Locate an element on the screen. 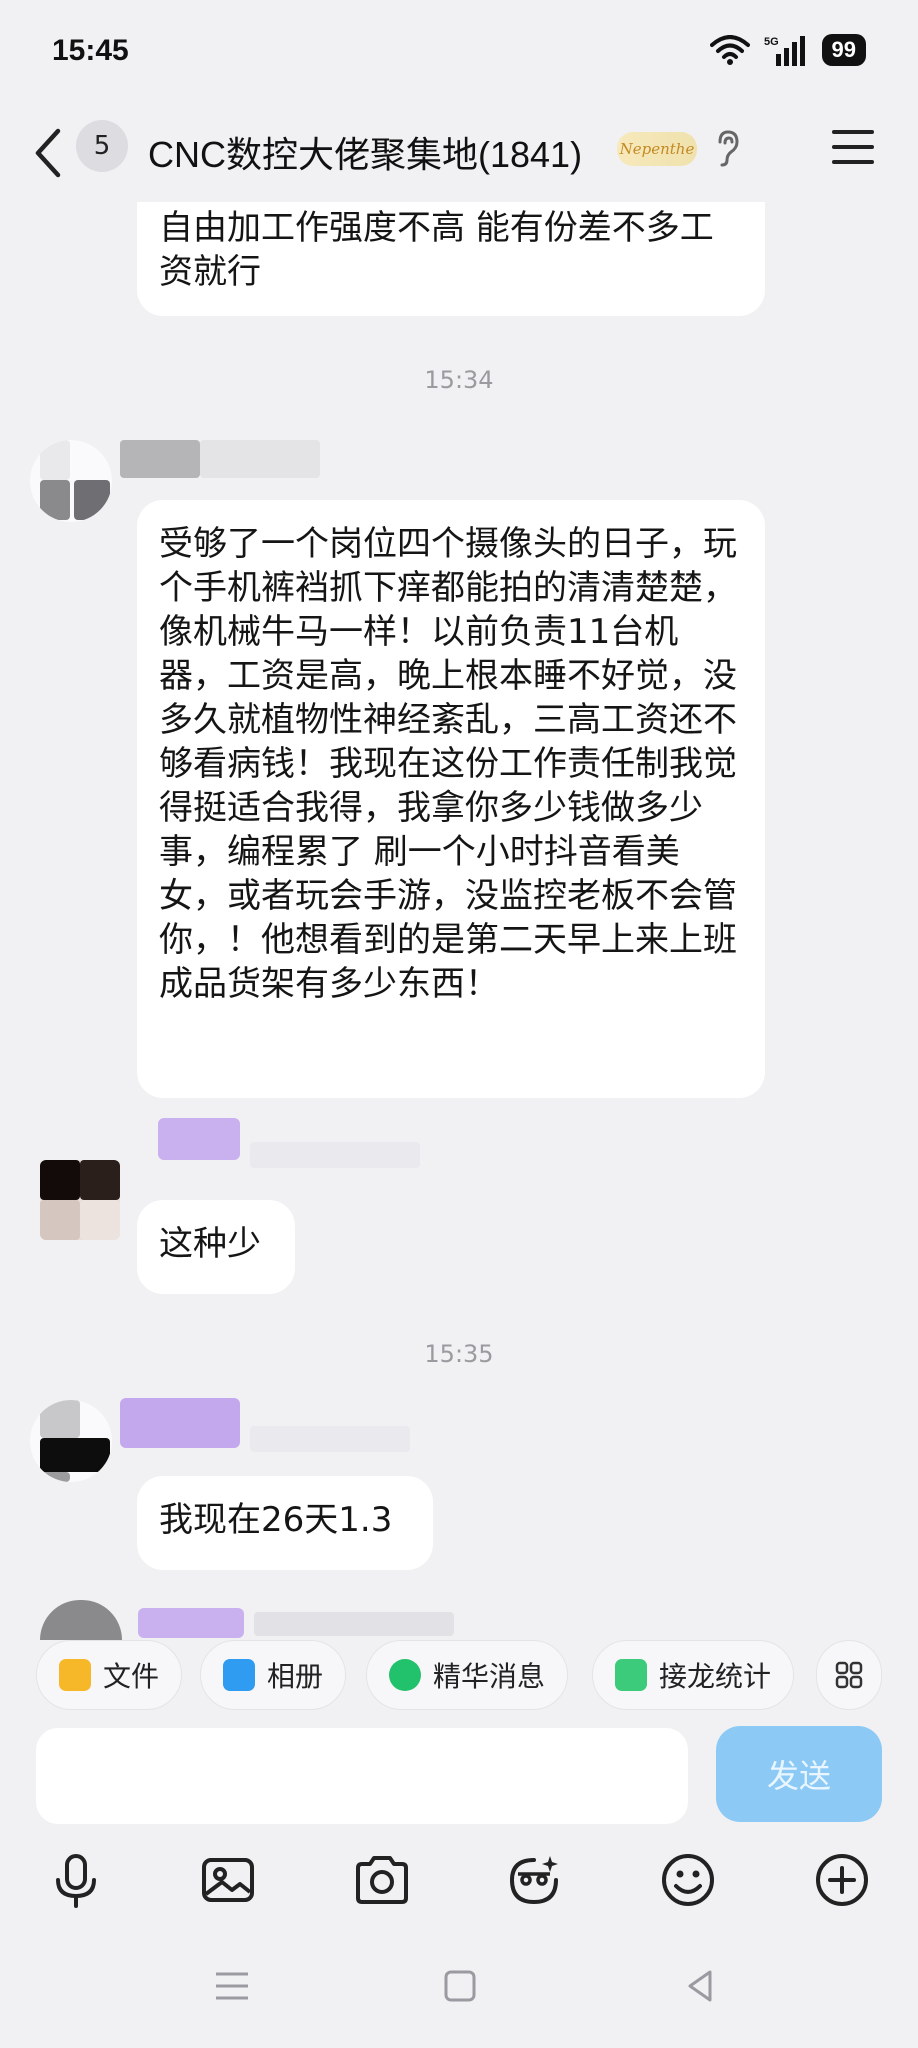  ear-icon is located at coordinates (727, 148).